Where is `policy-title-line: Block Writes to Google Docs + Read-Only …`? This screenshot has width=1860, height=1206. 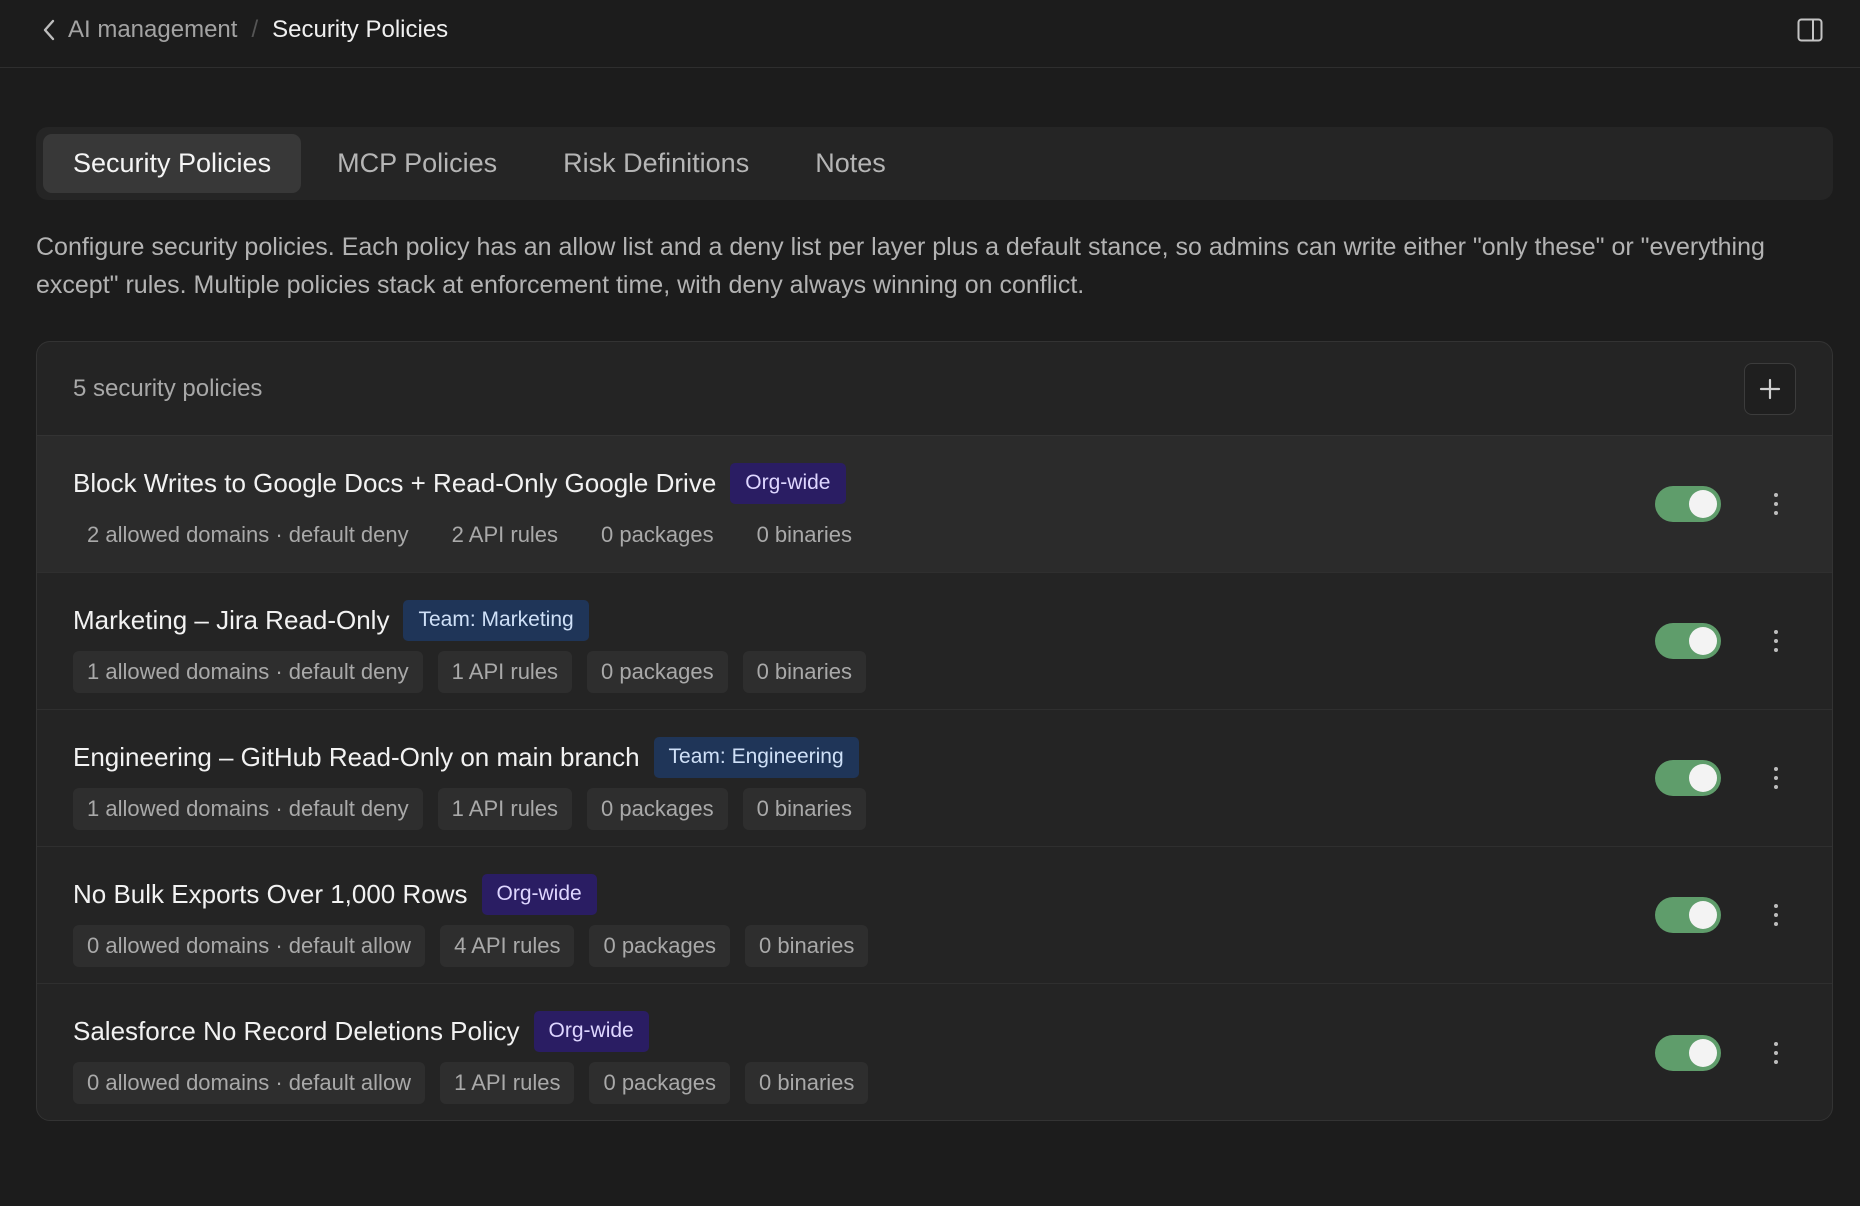
policy-title-line: Block Writes to Google Docs + Read-Only … is located at coordinates (459, 483).